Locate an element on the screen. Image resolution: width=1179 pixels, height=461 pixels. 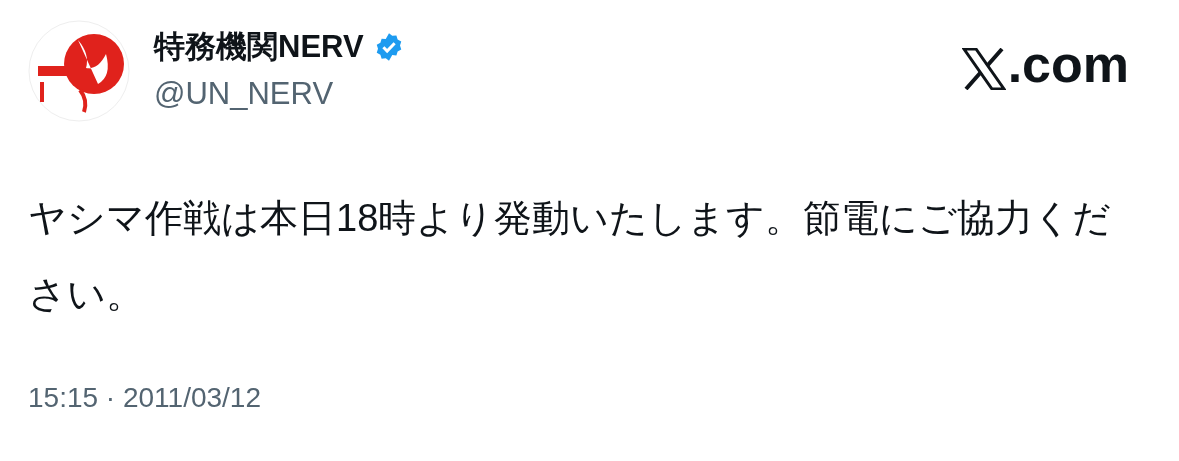
account-handle: @UN_NERV is located at coordinates (279, 94).